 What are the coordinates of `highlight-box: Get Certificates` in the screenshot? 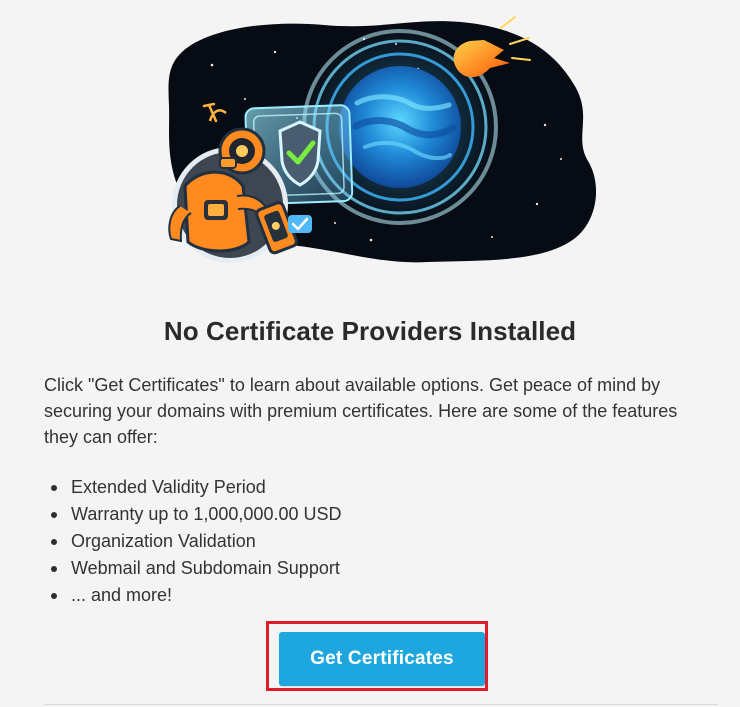 It's located at (377, 656).